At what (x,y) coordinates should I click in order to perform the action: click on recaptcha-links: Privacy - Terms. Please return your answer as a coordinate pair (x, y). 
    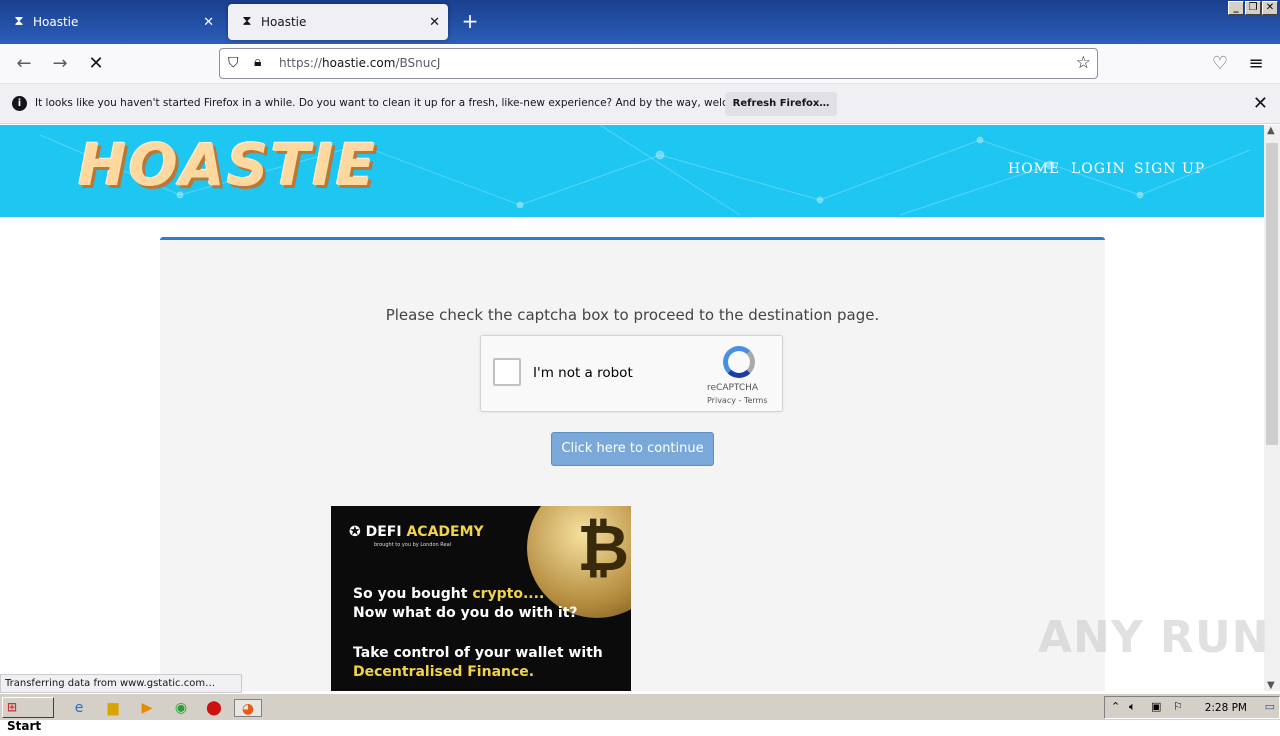
    Looking at the image, I should click on (737, 400).